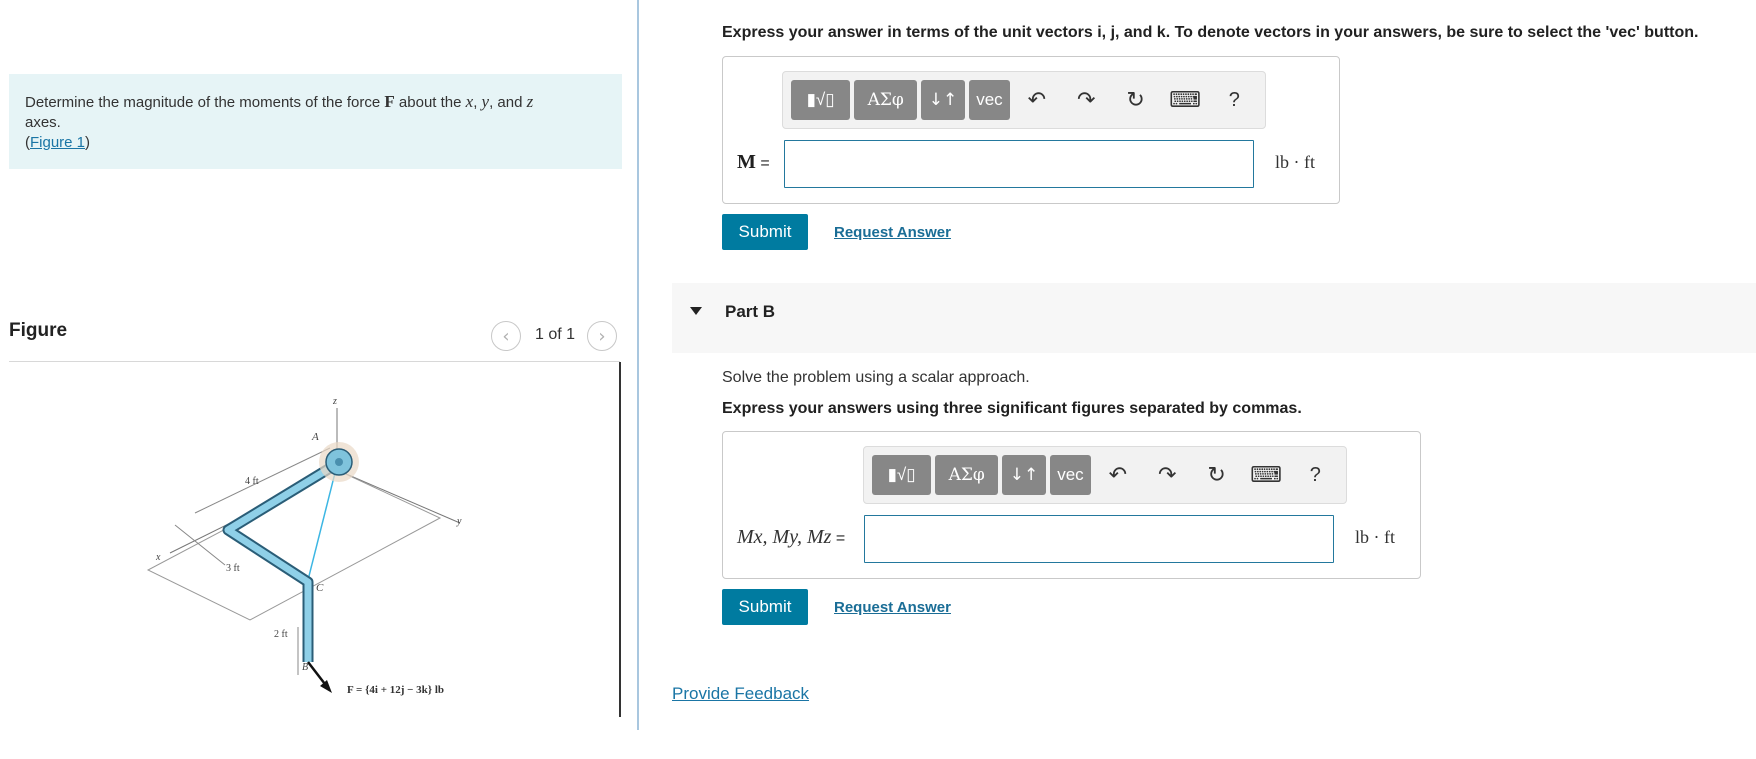 The image size is (1756, 759). Describe the element at coordinates (765, 607) in the screenshot. I see `part-b-submit-button: Submit` at that location.